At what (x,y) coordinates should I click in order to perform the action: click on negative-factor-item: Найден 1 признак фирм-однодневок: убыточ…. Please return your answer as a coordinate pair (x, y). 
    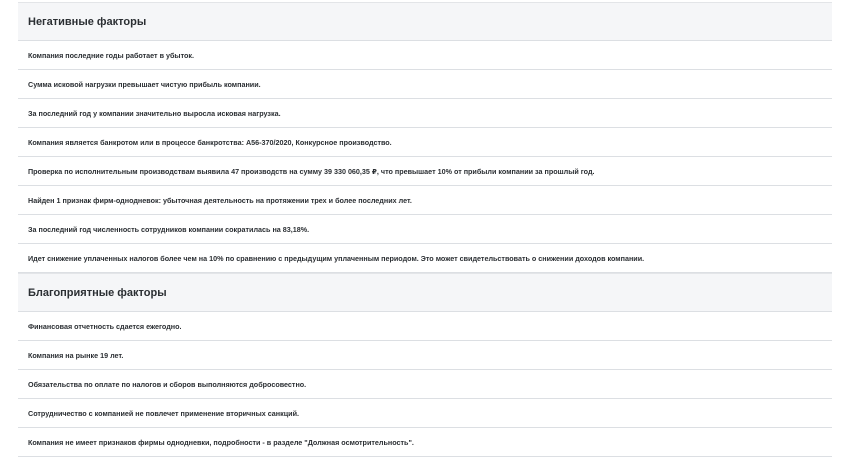
    Looking at the image, I should click on (425, 200).